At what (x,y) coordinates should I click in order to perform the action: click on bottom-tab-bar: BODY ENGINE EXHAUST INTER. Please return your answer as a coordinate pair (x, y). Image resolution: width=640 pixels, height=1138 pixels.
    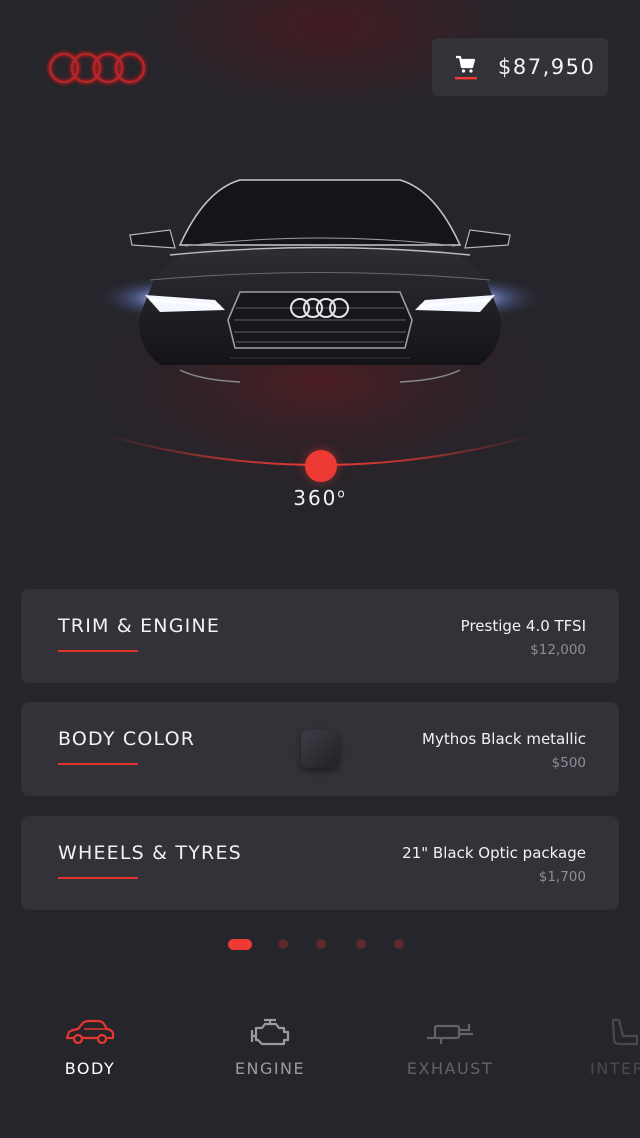
    Looking at the image, I should click on (320, 1055).